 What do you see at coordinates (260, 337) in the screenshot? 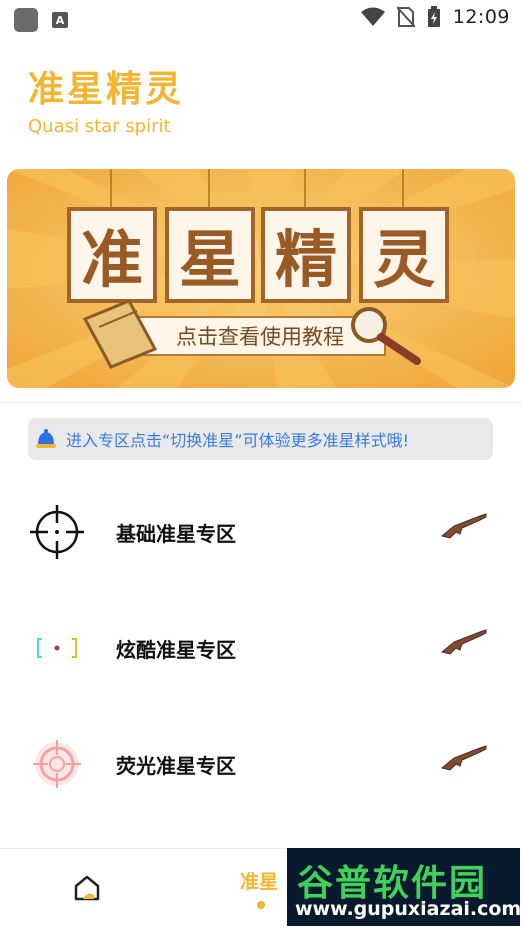
I see `banner-caption: 点击查看使用教程` at bounding box center [260, 337].